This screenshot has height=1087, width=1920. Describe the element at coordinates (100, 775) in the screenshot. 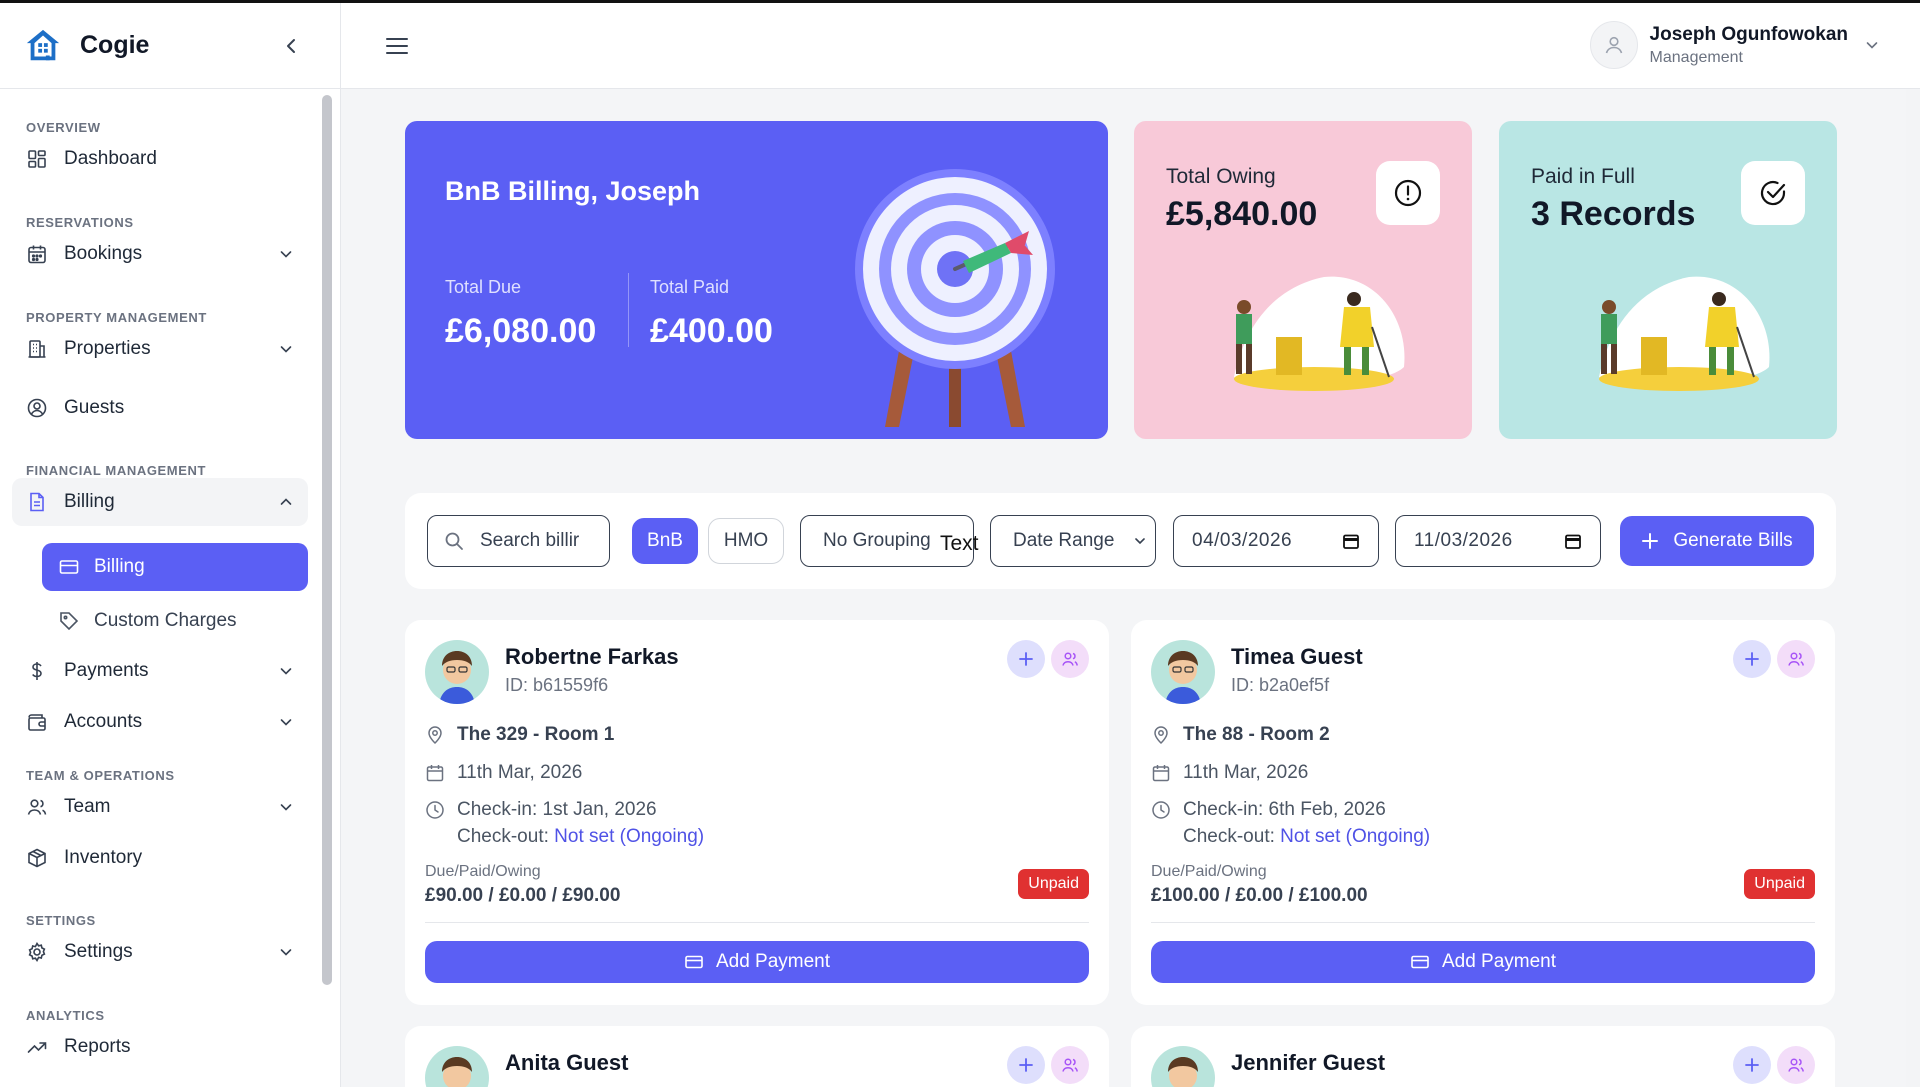

I see `section-team: TEAM & OPERATIONS` at that location.